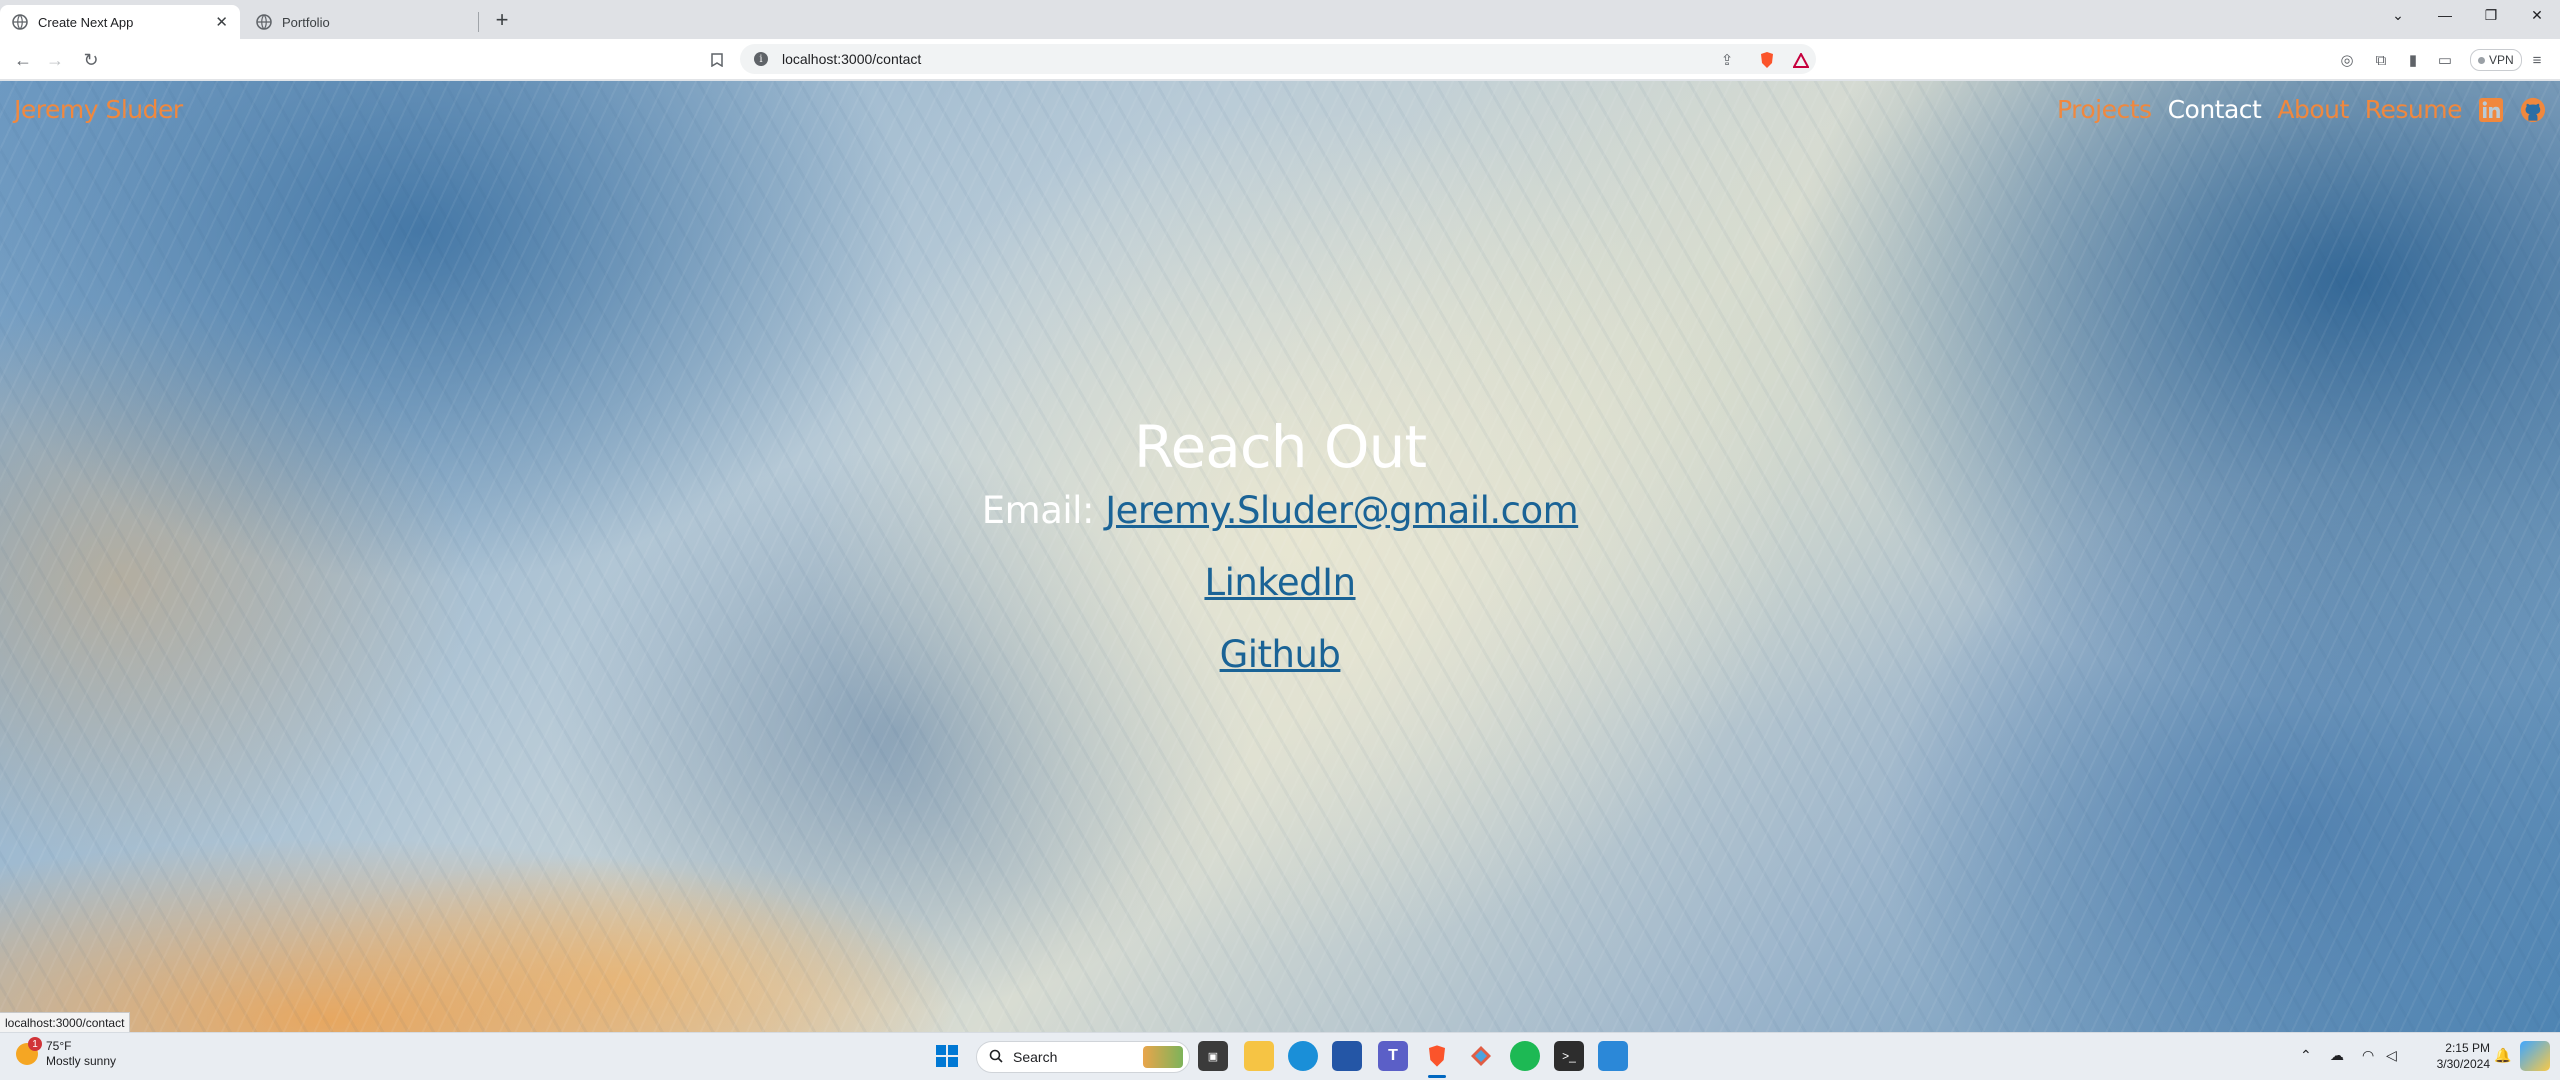 The height and width of the screenshot is (1080, 2560). Describe the element at coordinates (81, 1061) in the screenshot. I see `weather-desc: Mostly sunny` at that location.